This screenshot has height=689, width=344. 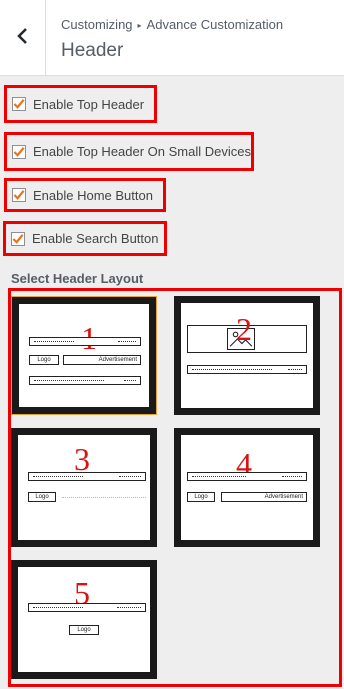 I want to click on option-label: Enable Top Header, so click(x=89, y=104).